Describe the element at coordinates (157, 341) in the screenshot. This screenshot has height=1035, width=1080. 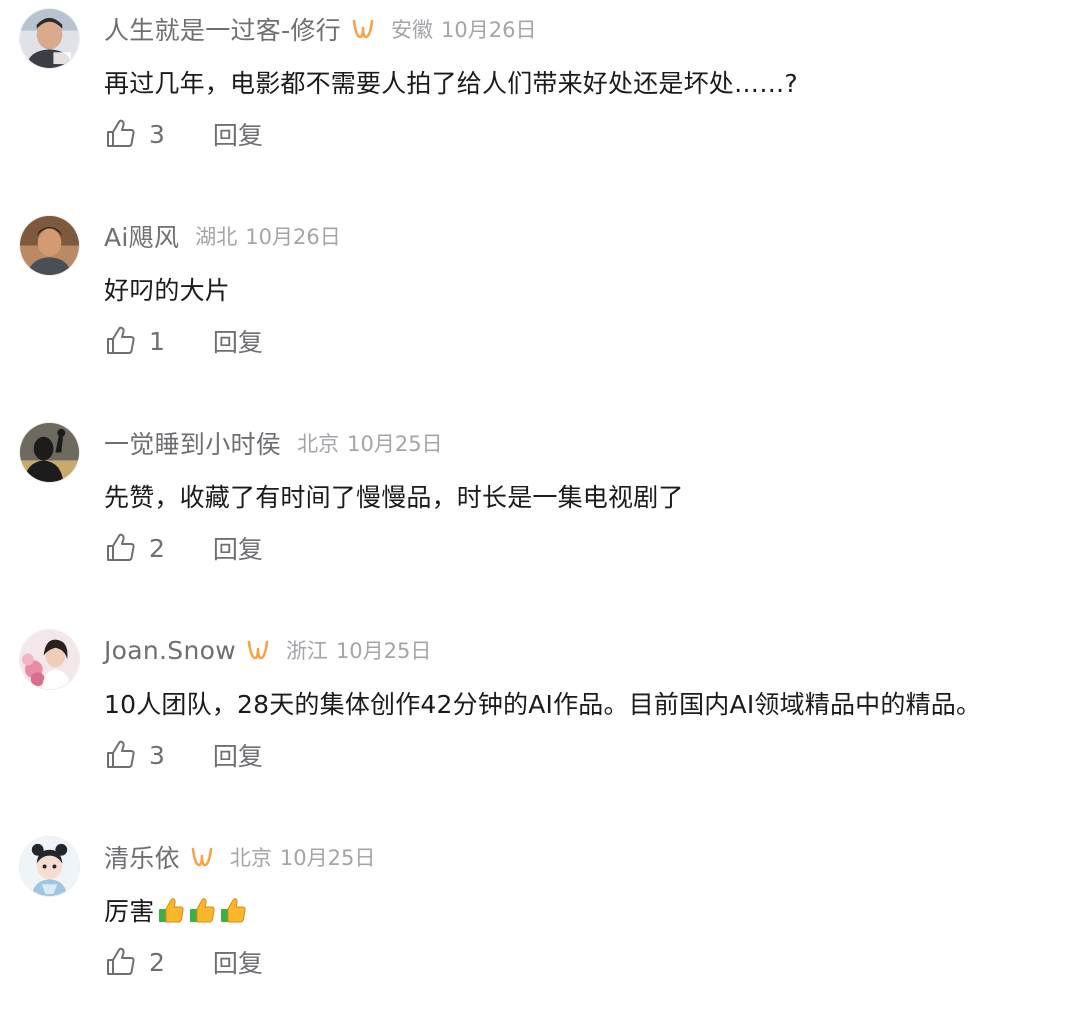
I see `like-count: 1` at that location.